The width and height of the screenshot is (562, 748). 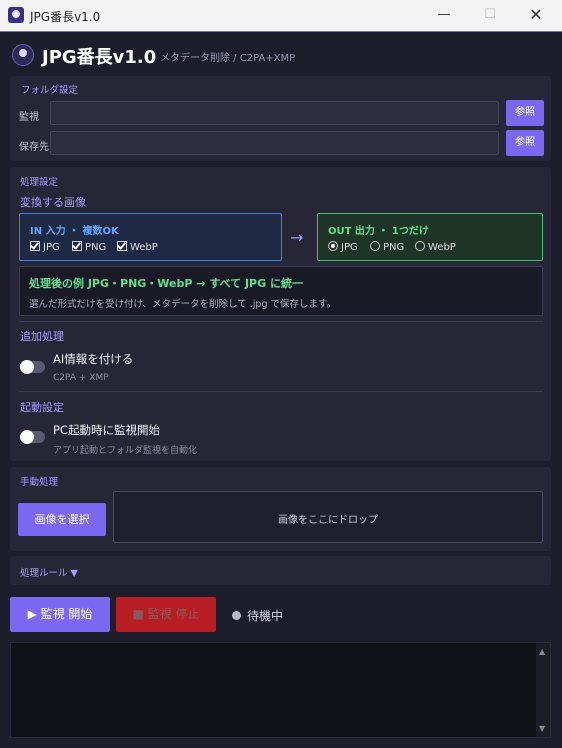 What do you see at coordinates (89, 247) in the screenshot?
I see `input-png-checkbox: PNG` at bounding box center [89, 247].